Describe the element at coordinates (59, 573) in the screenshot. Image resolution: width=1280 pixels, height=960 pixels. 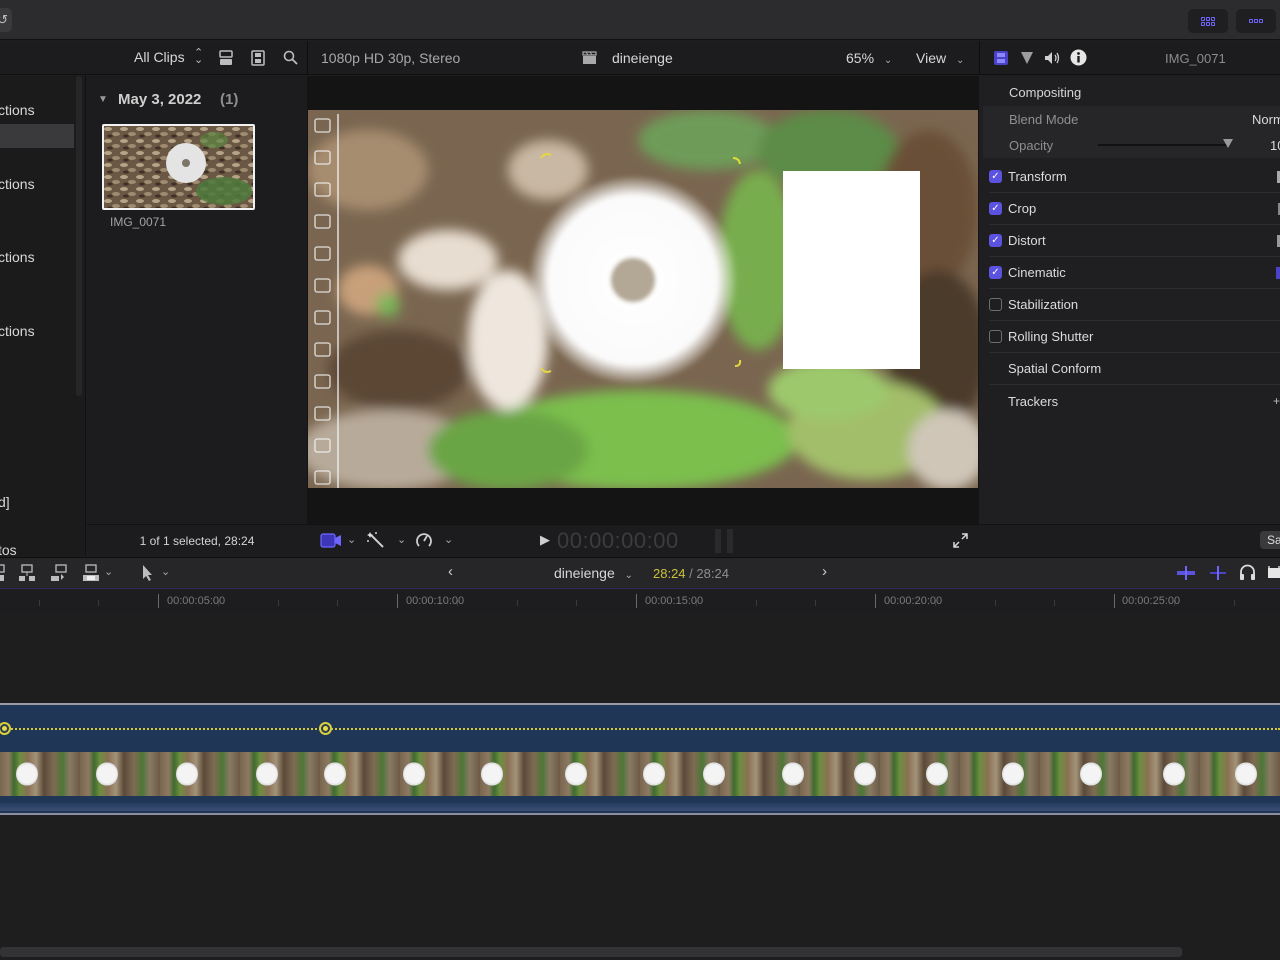
I see `append-clip-icon` at that location.